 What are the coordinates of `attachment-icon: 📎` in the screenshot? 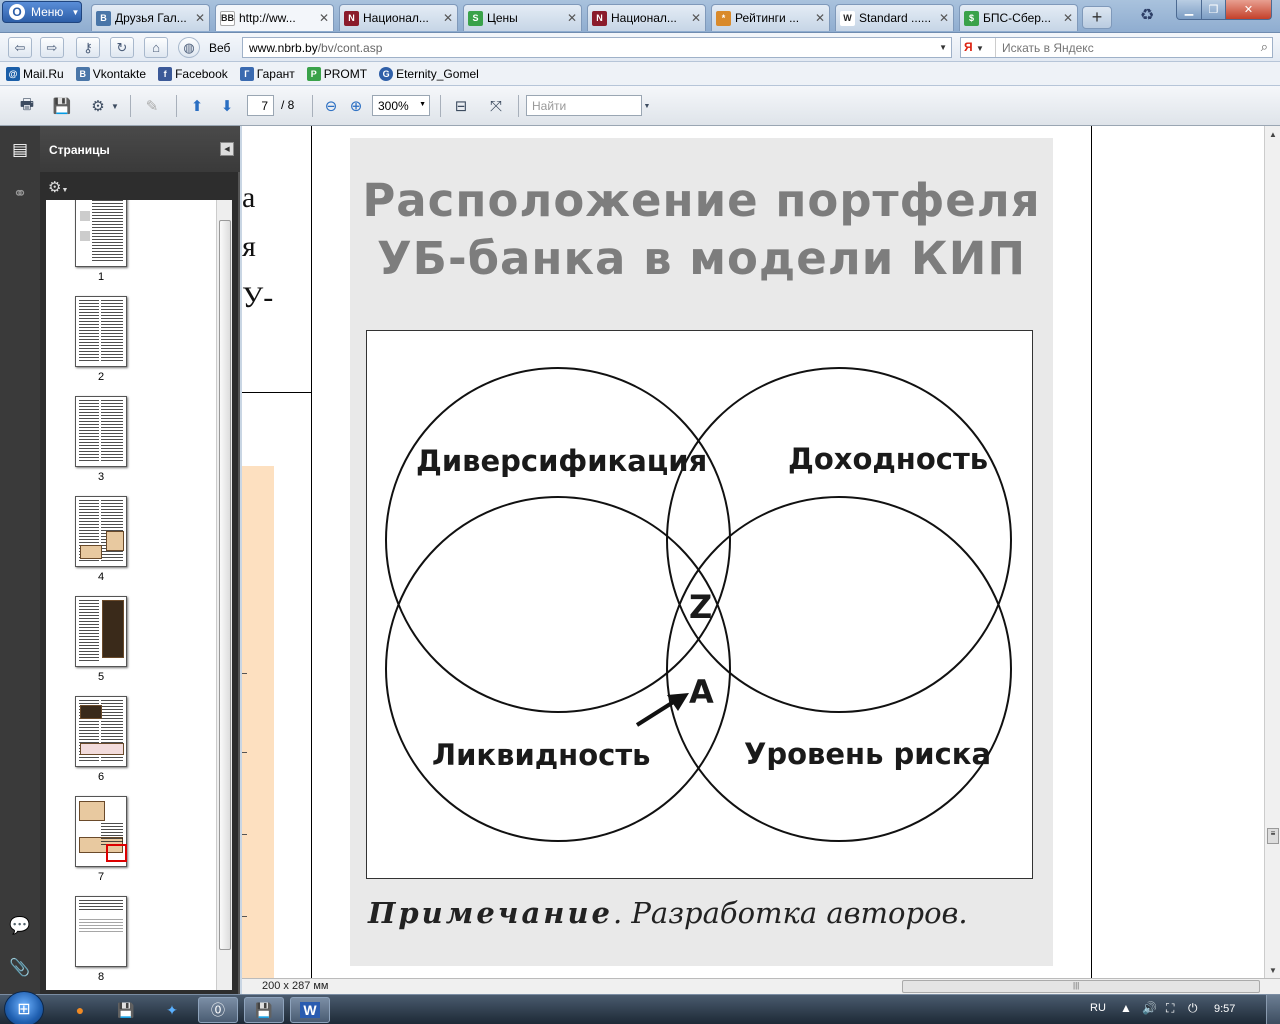 It's located at (20, 968).